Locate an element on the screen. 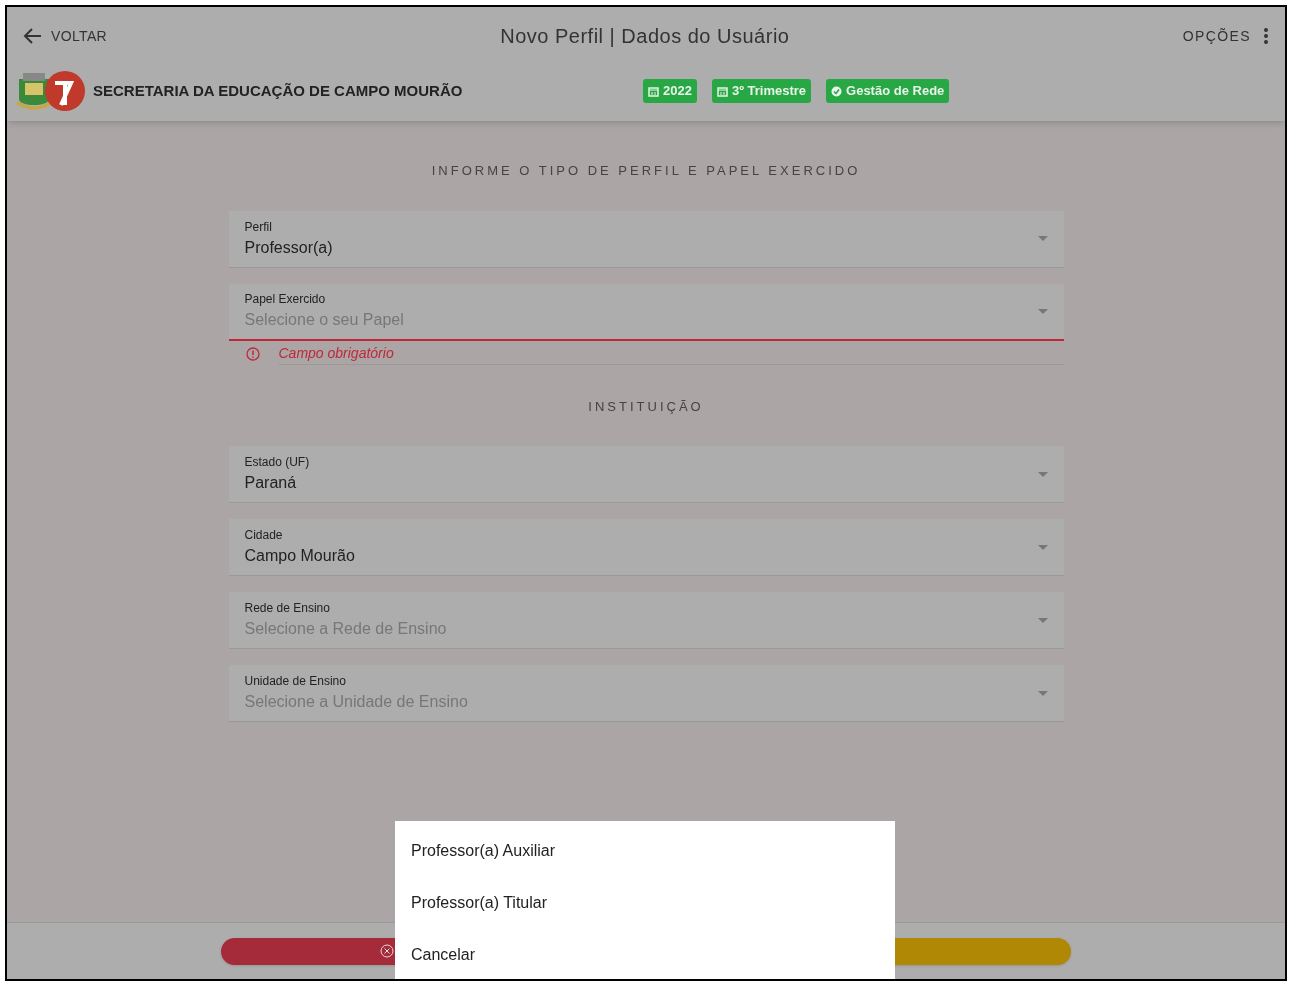  organization-name: SECRETARIA DA EDUCAÇÃO DE CAMPO MOURÃO is located at coordinates (278, 90).